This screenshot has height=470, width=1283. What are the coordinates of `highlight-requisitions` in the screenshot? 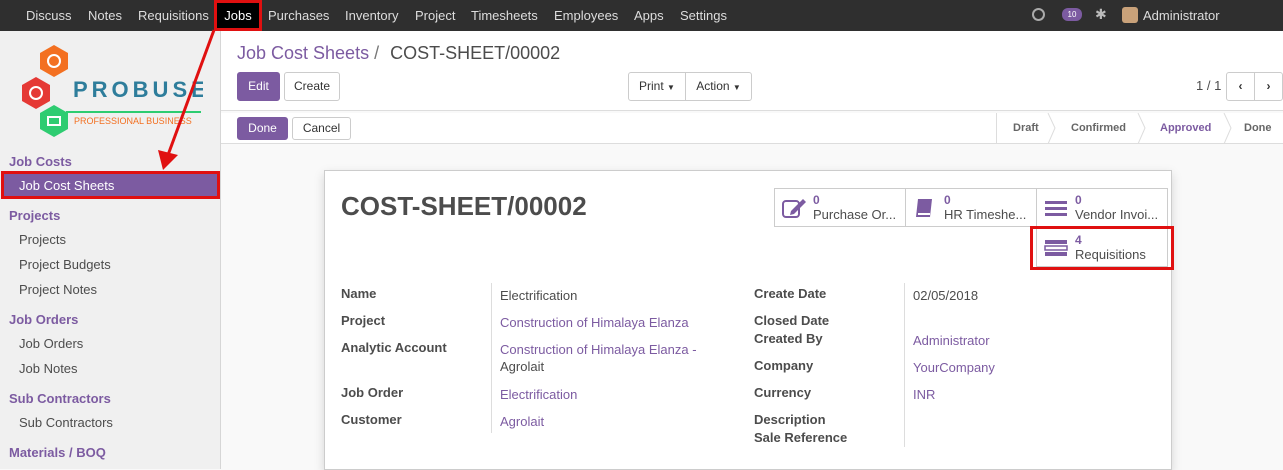 It's located at (1102, 248).